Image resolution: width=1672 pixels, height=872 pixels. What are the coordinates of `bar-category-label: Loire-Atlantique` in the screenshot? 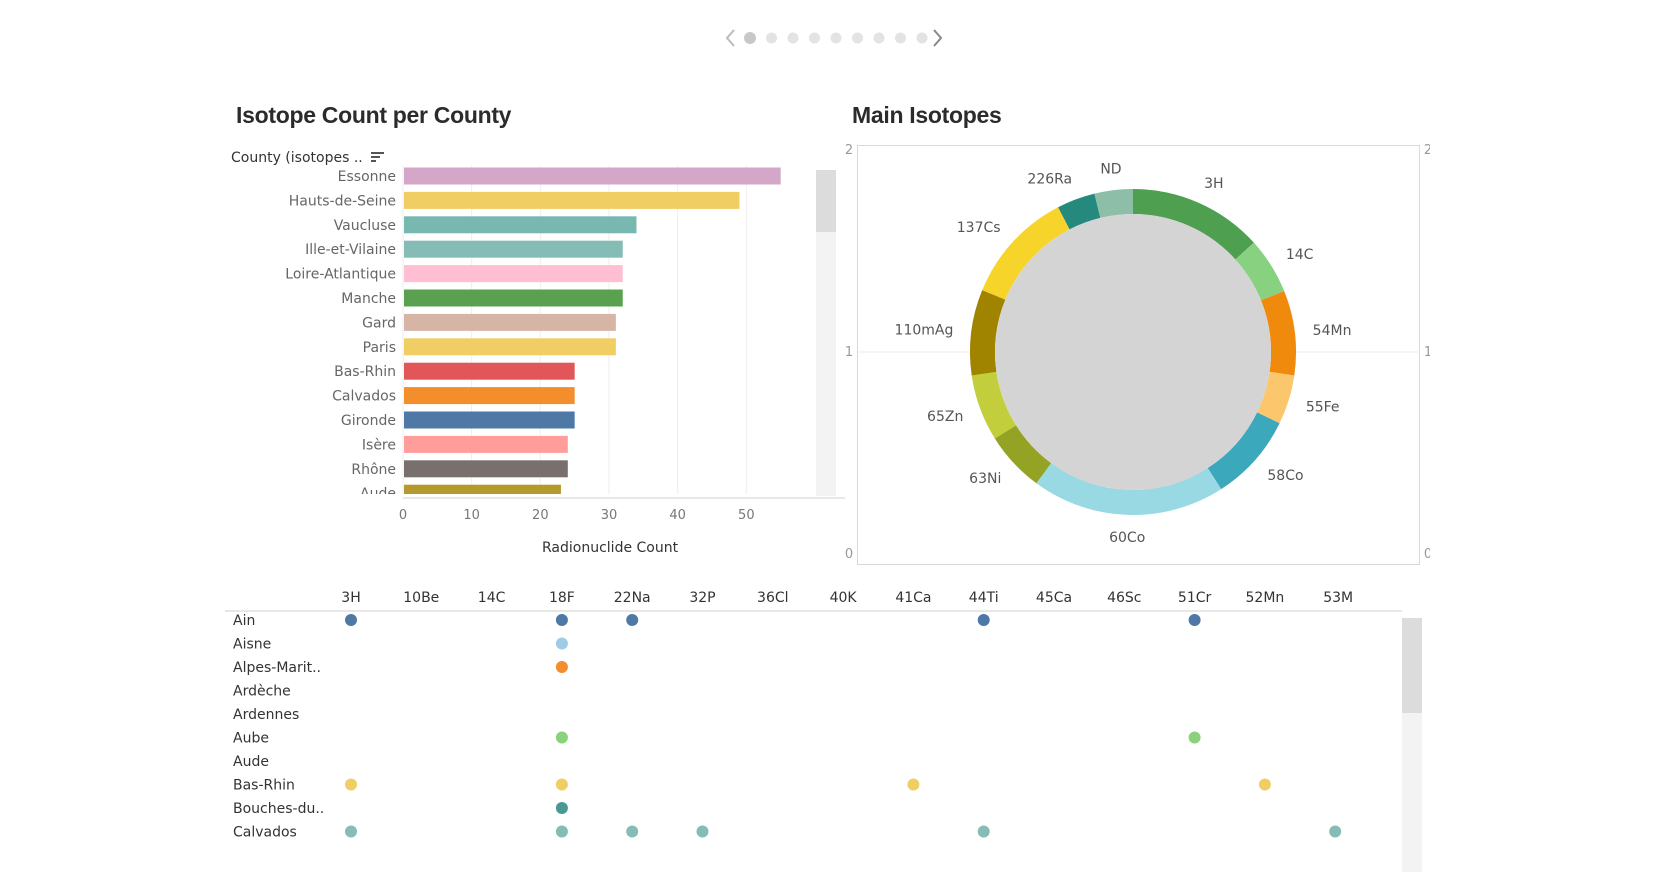 It's located at (340, 275).